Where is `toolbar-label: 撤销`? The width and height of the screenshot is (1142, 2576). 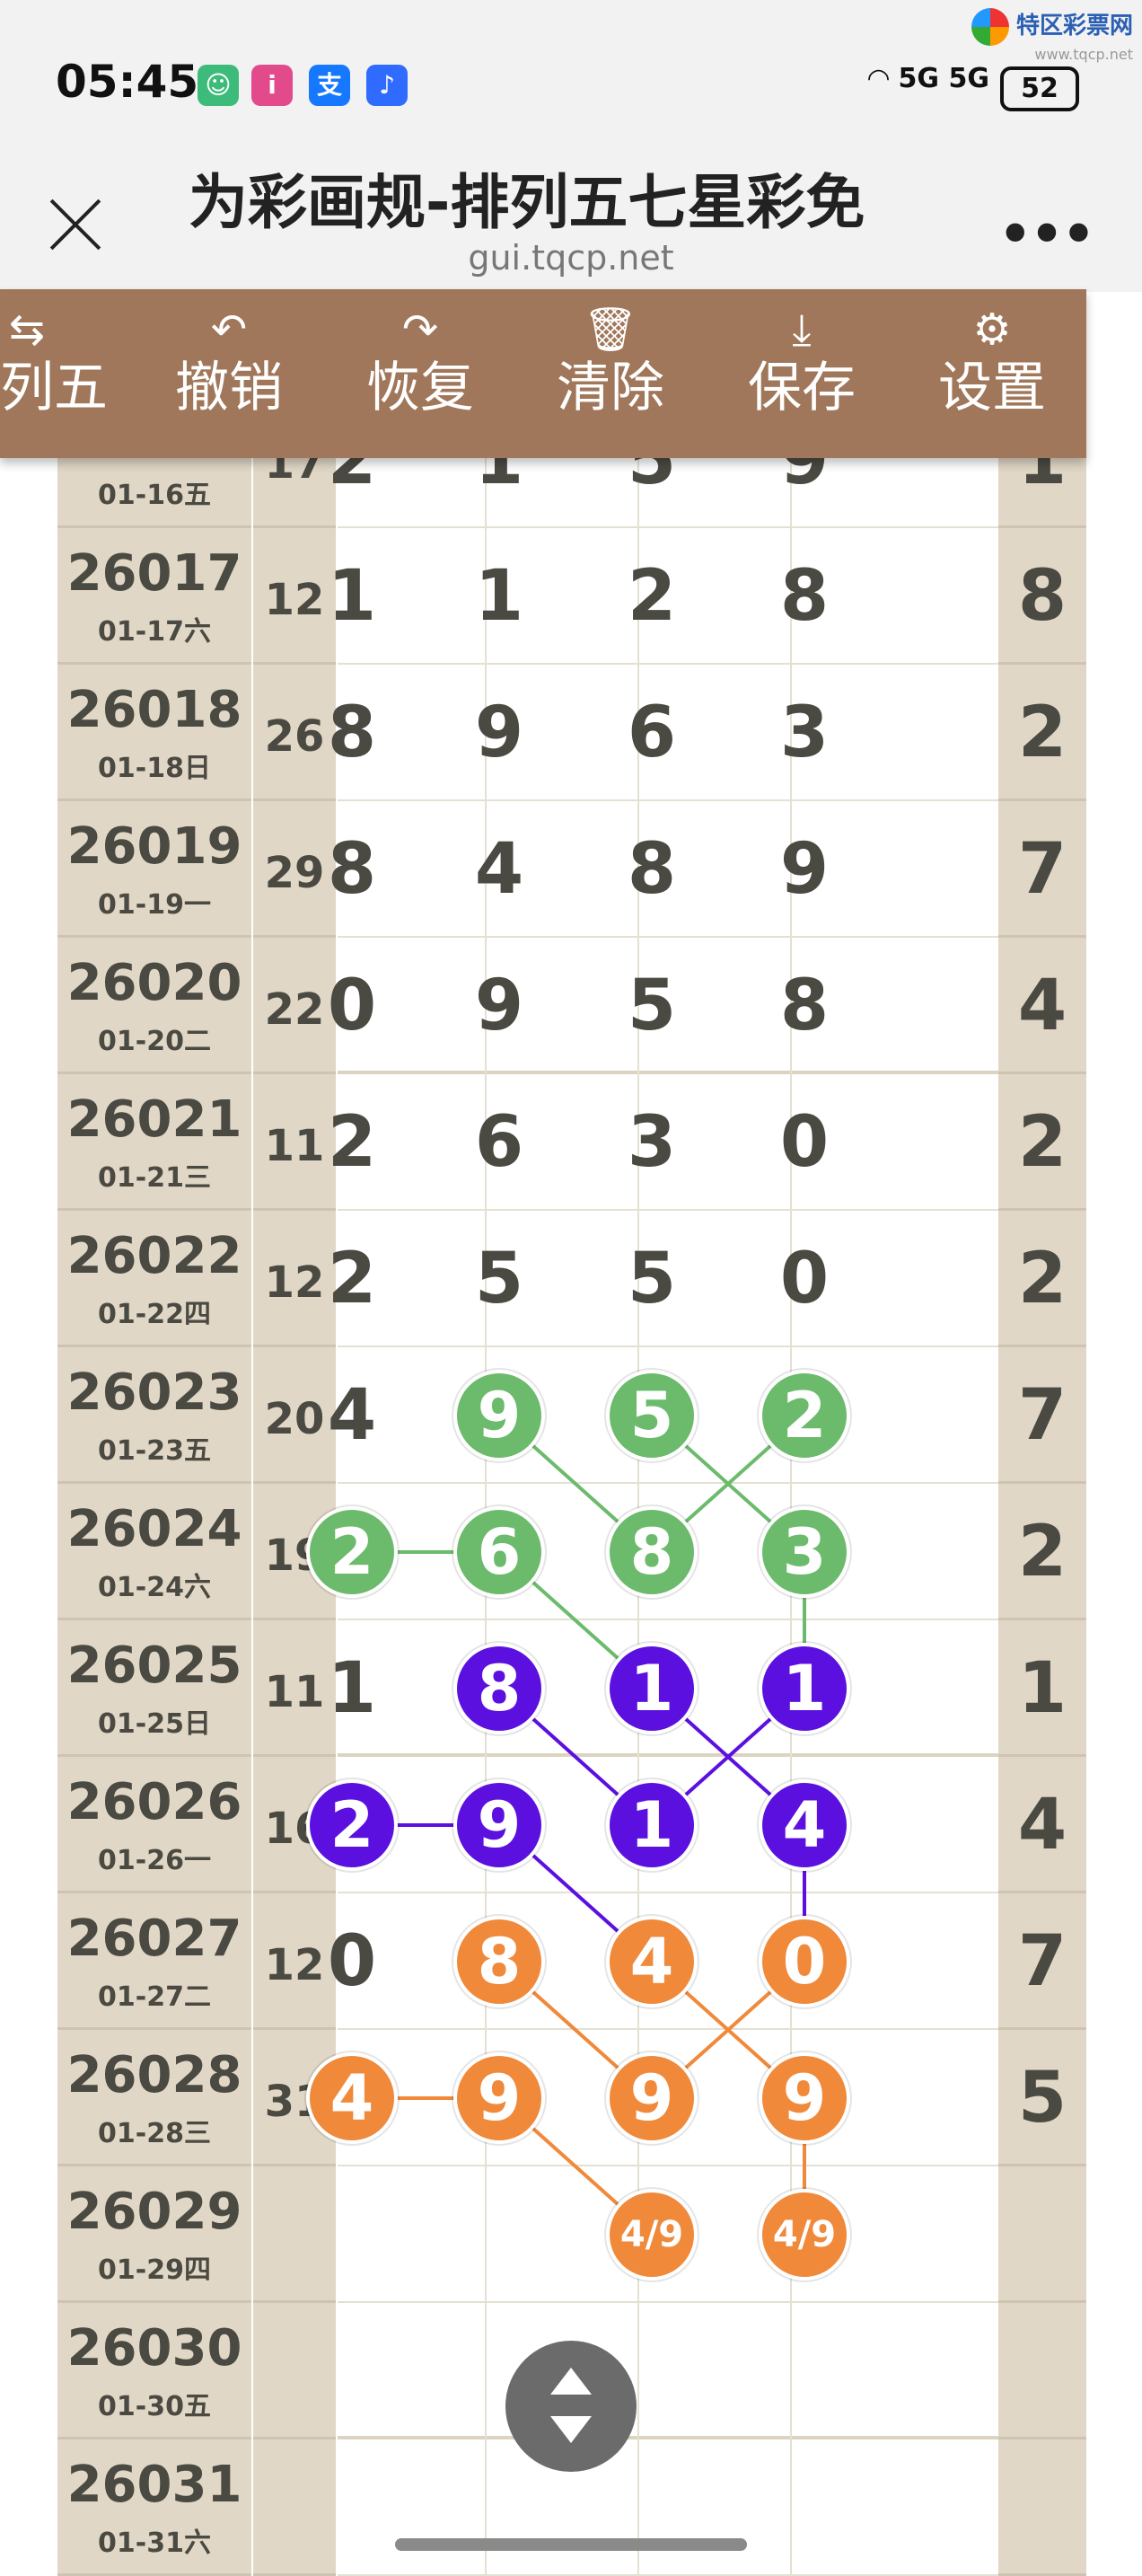
toolbar-label: 撤销 is located at coordinates (229, 388).